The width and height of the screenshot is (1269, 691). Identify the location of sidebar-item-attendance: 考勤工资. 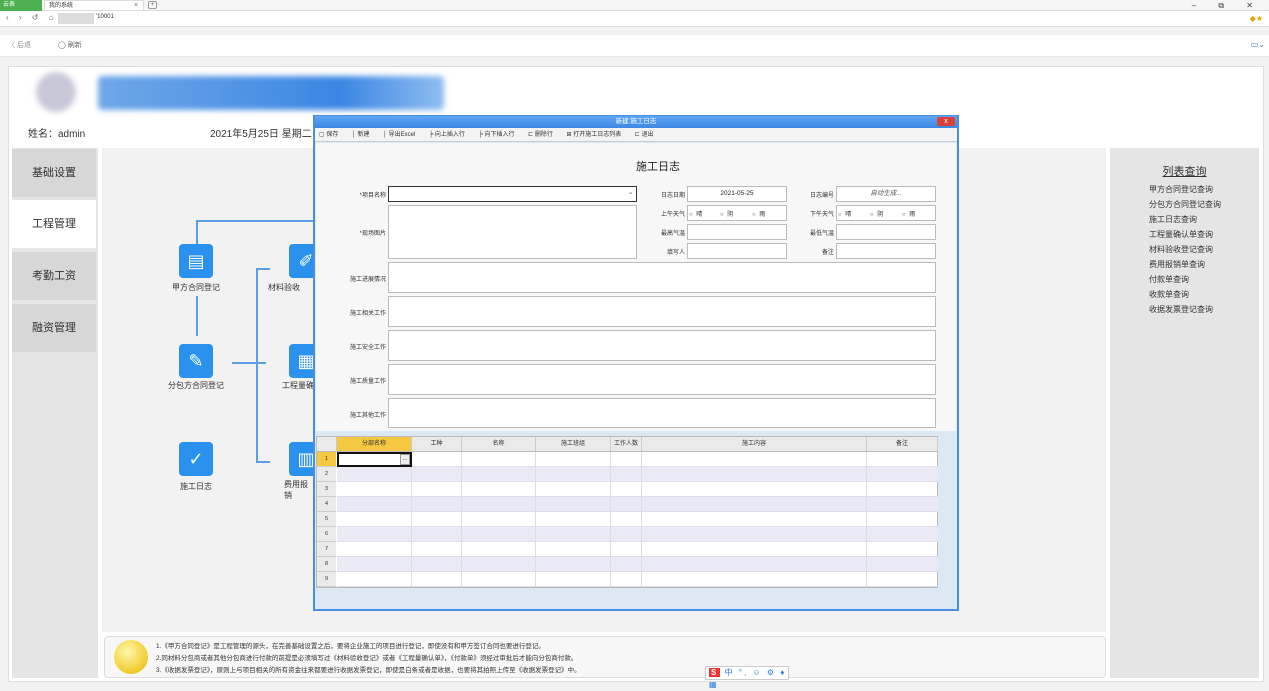
(54, 276).